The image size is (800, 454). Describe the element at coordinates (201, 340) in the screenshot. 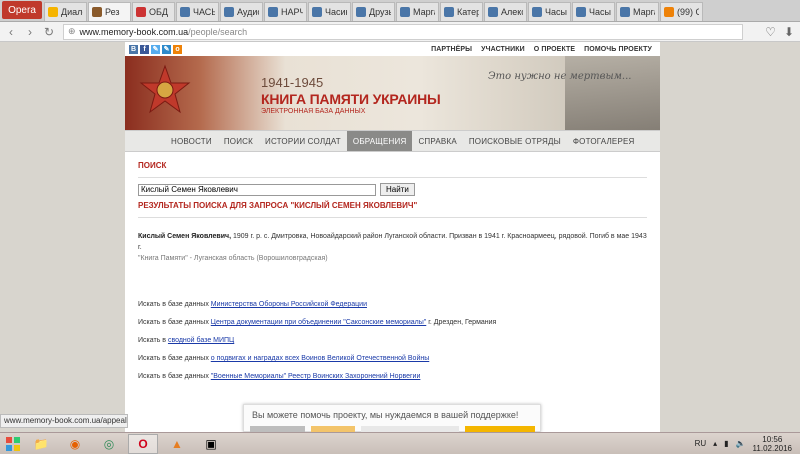

I see `external-link: сводной базе МИПЦ` at that location.